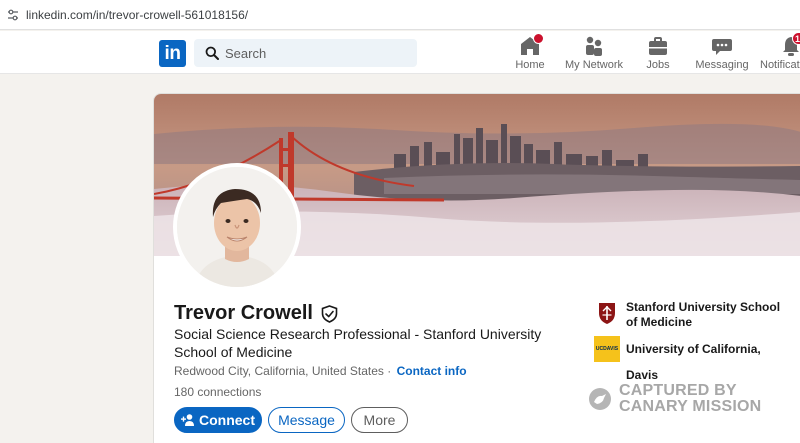  I want to click on avatar-portrait, so click(237, 227).